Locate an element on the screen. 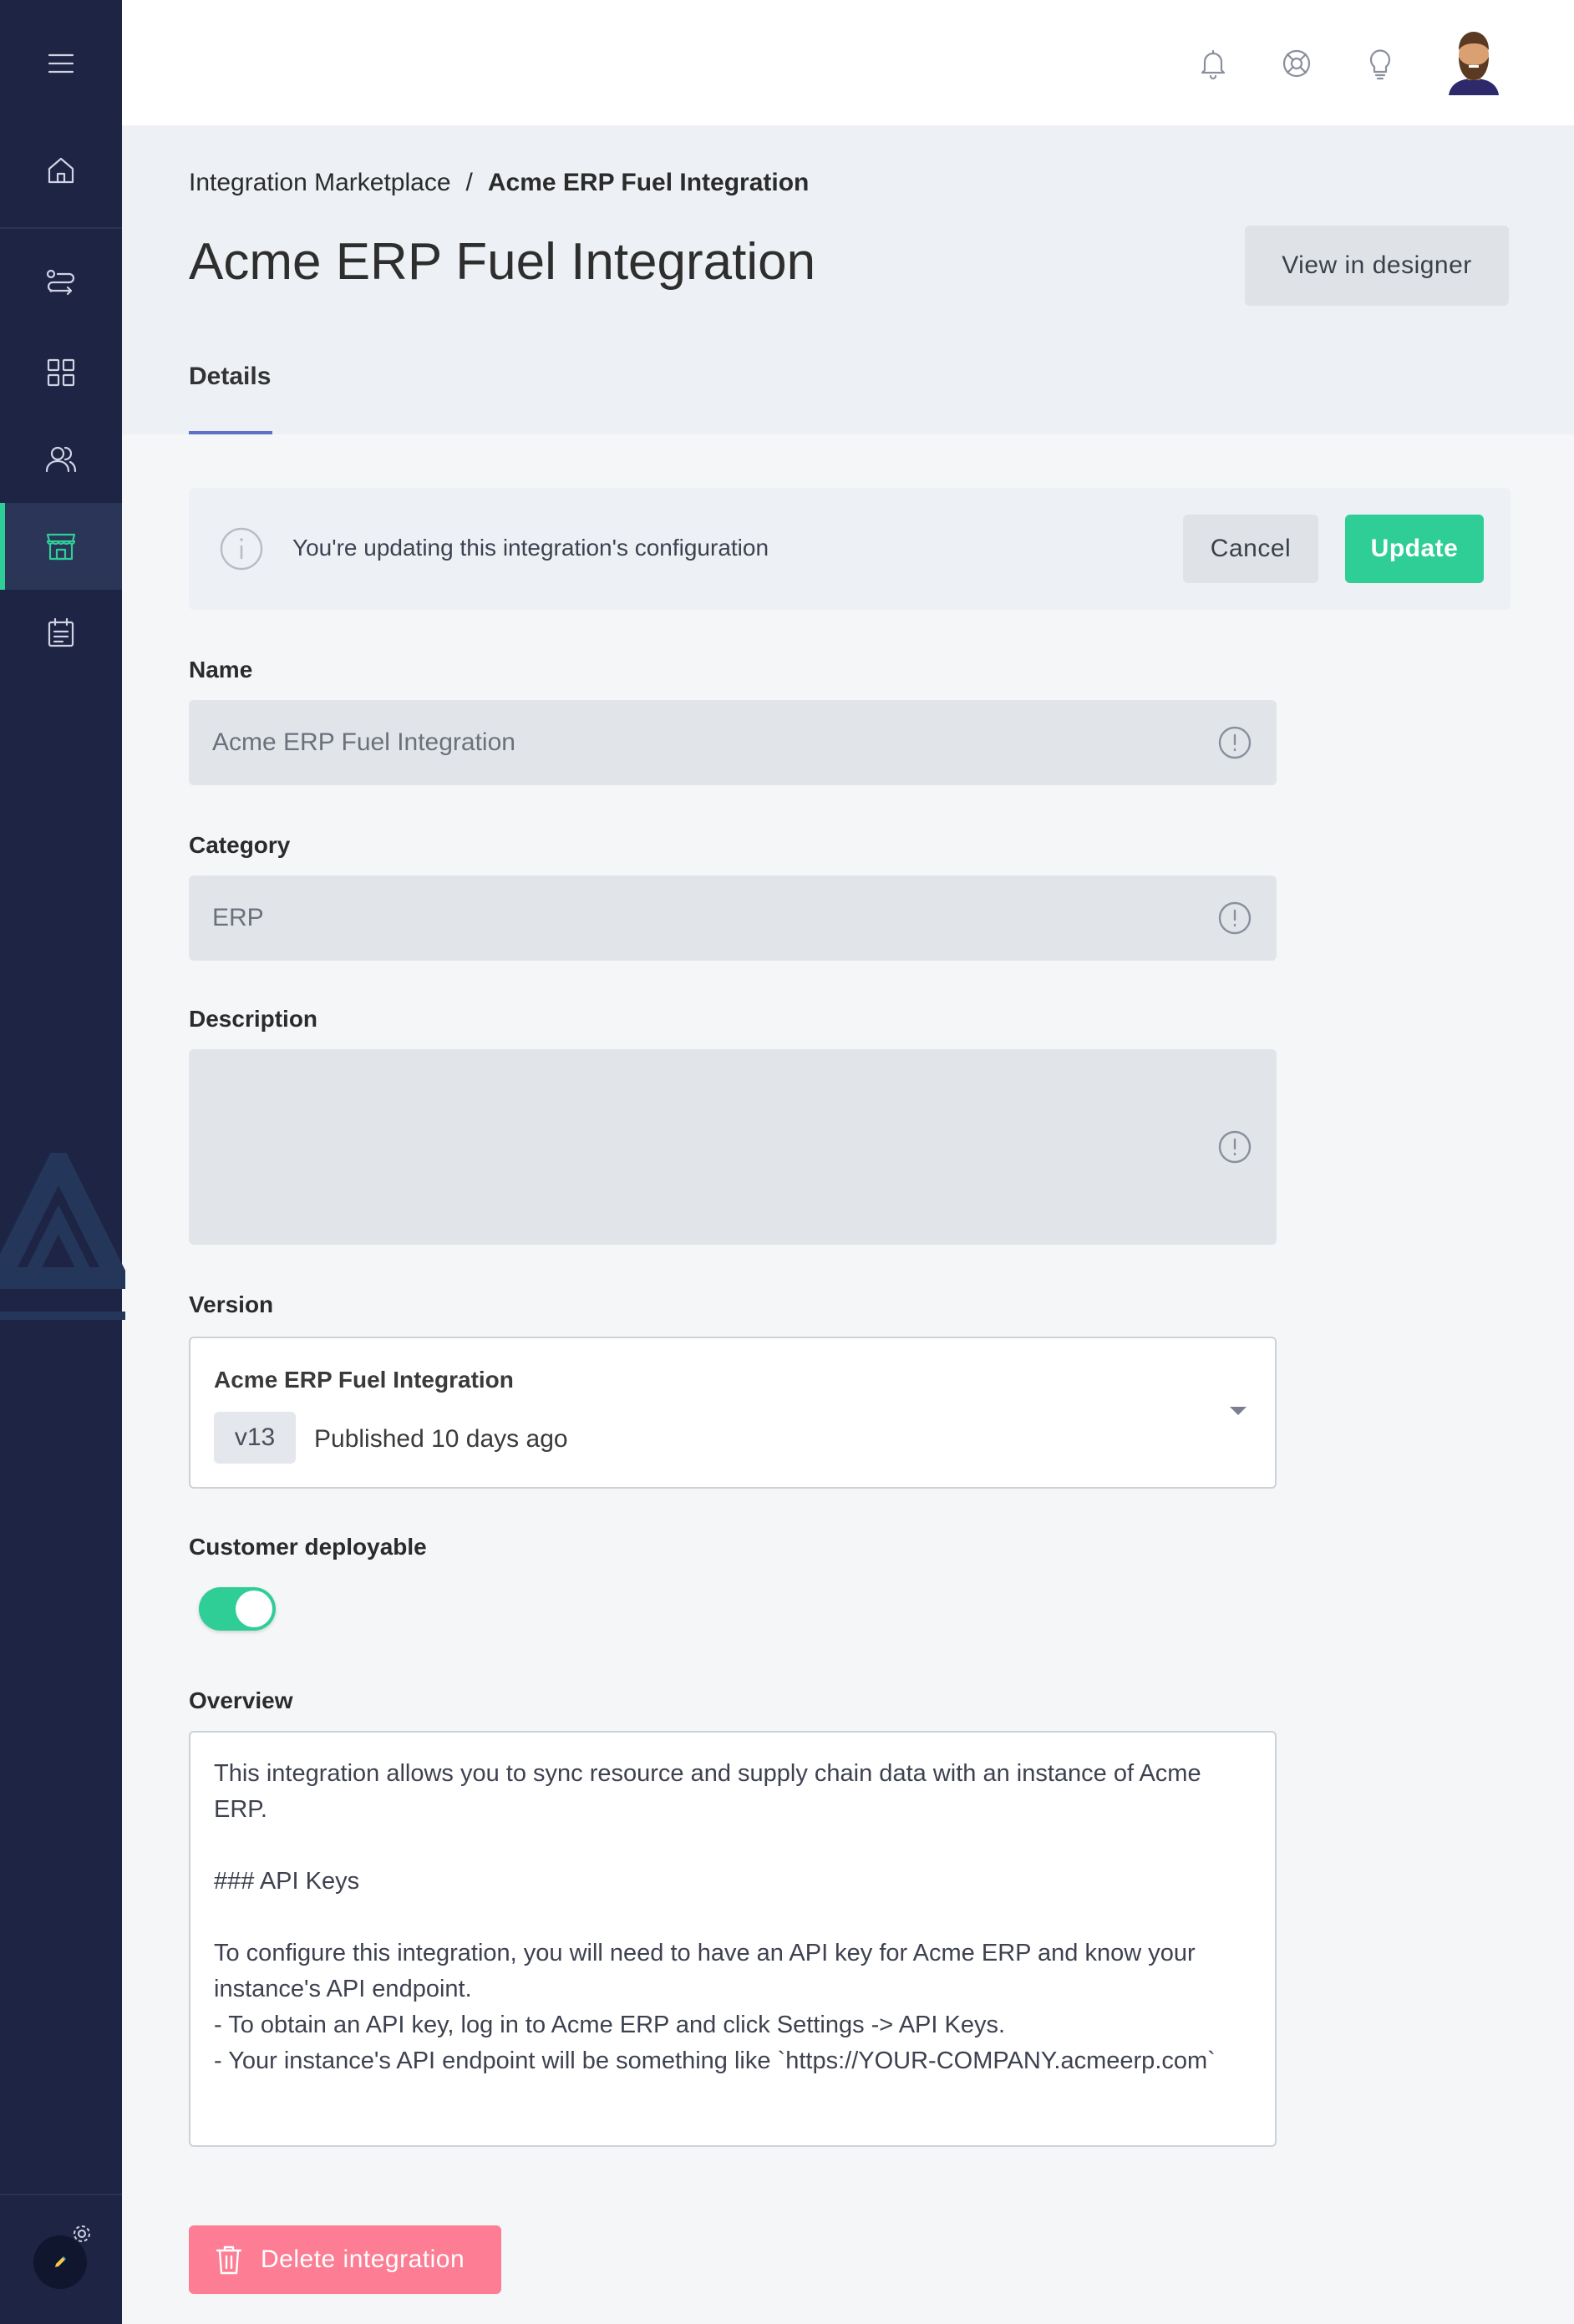 The width and height of the screenshot is (1574, 2324). lightbulb-icon is located at coordinates (1380, 64).